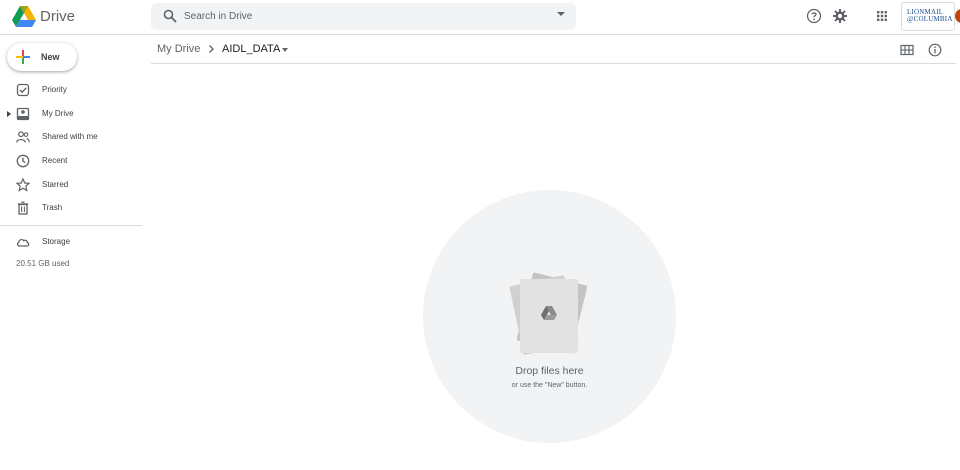  I want to click on help-icon, so click(814, 16).